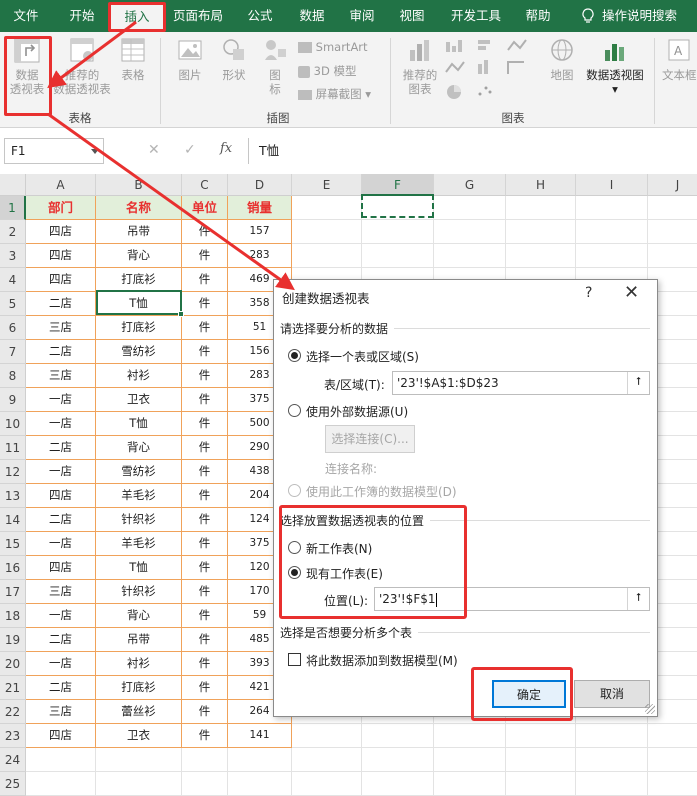 The image size is (697, 796). Describe the element at coordinates (260, 16) in the screenshot. I see `tab-formulas: 公式` at that location.